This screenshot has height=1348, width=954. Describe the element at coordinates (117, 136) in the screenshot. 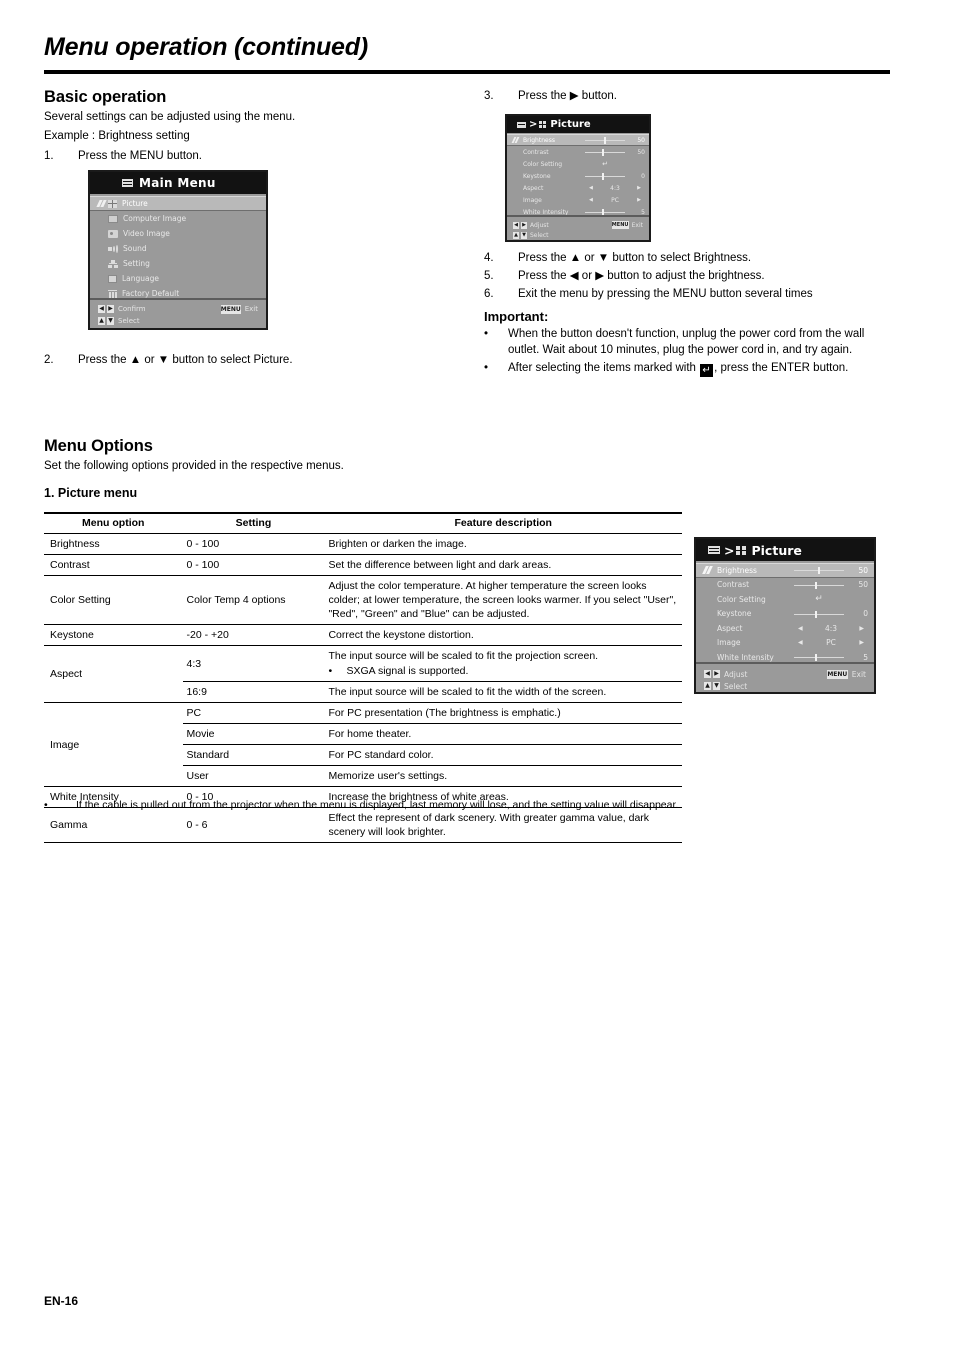

I see `basic-operation-example: Example : Brightness setting` at that location.